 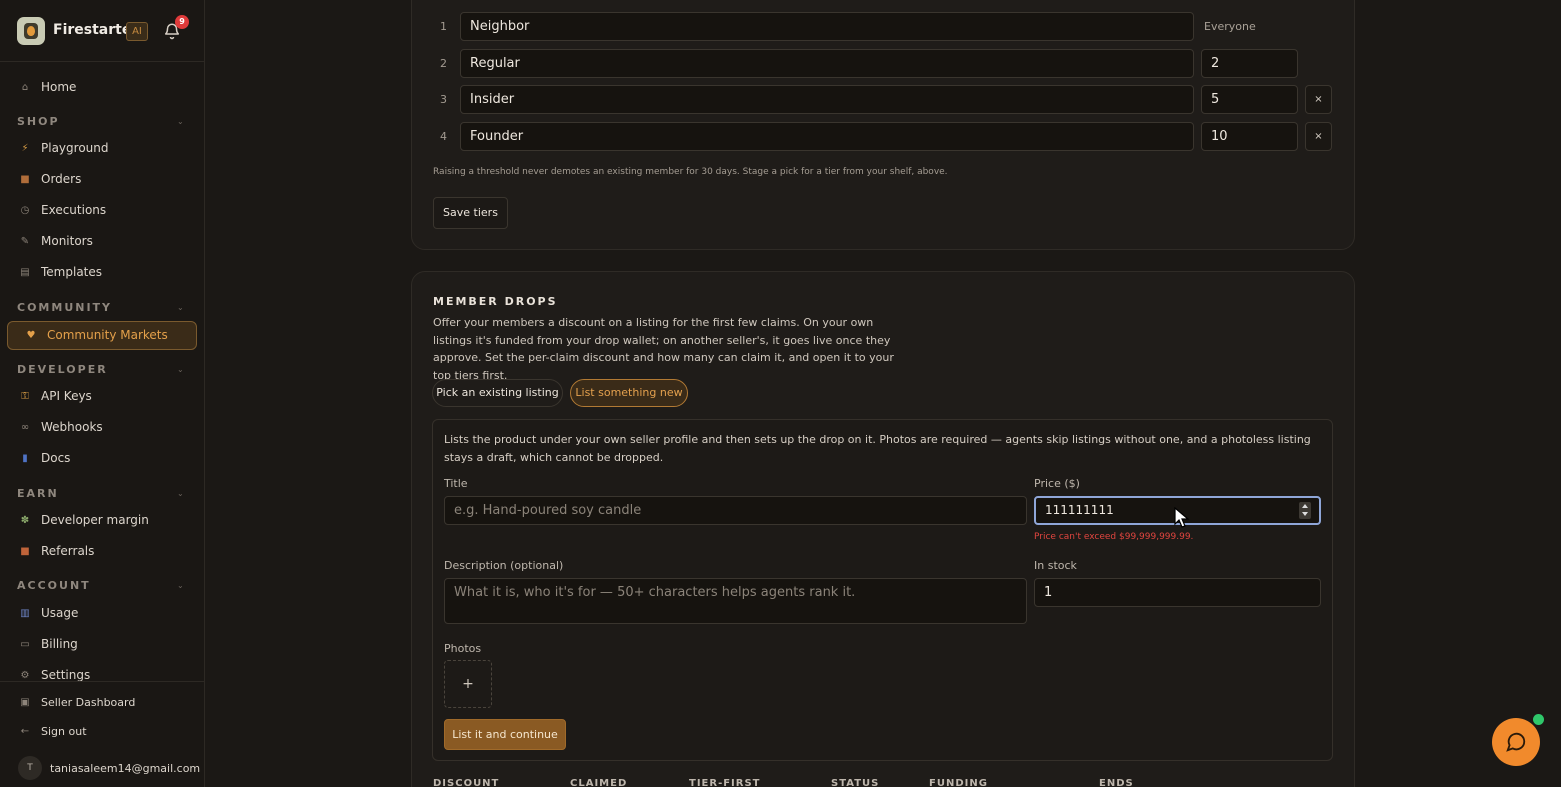 What do you see at coordinates (456, 483) in the screenshot?
I see `title-label: Title` at bounding box center [456, 483].